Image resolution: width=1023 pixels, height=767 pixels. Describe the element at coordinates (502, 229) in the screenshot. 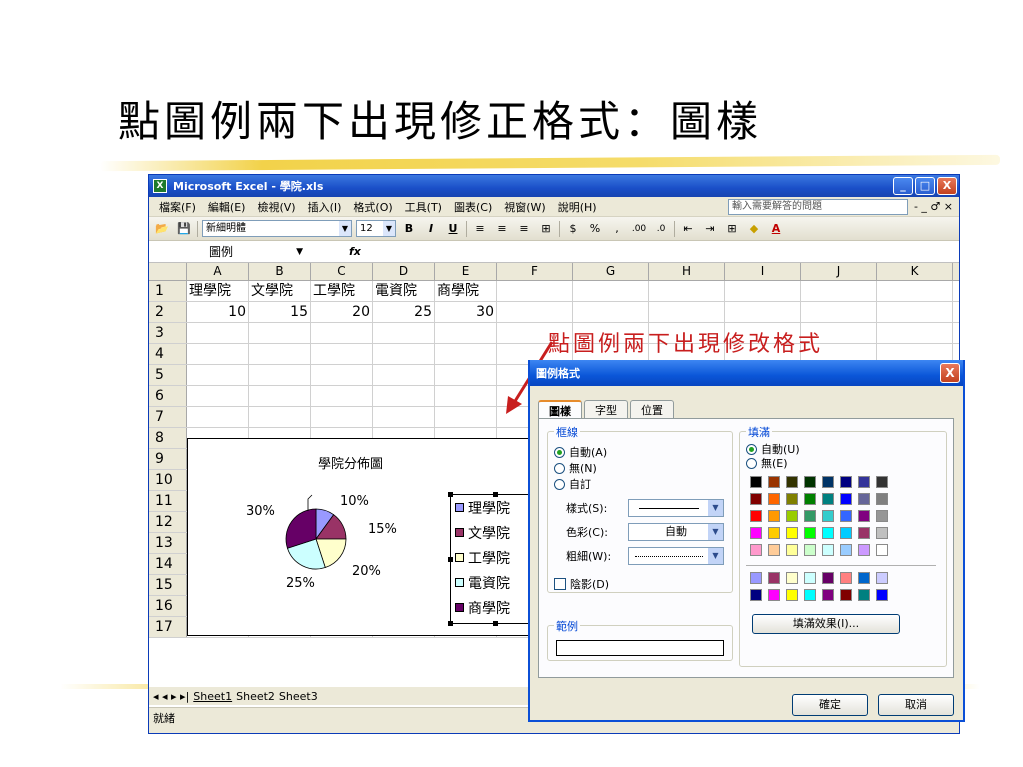

I see `align-center-icon: ≡` at that location.